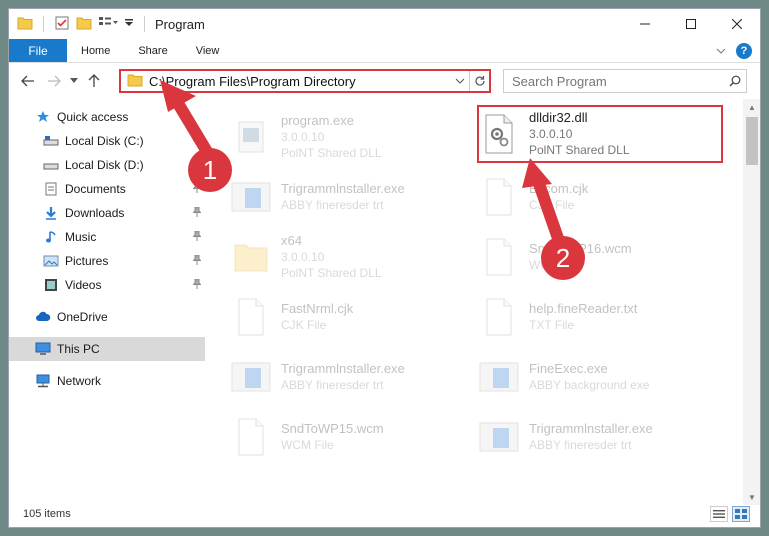 Image resolution: width=769 pixels, height=536 pixels. Describe the element at coordinates (51, 237) in the screenshot. I see `music-icon` at that location.